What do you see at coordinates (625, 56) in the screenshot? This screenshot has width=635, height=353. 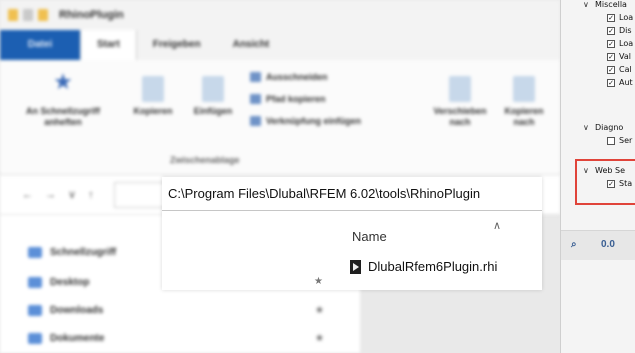 I see `misc-item-label: Val` at bounding box center [625, 56].